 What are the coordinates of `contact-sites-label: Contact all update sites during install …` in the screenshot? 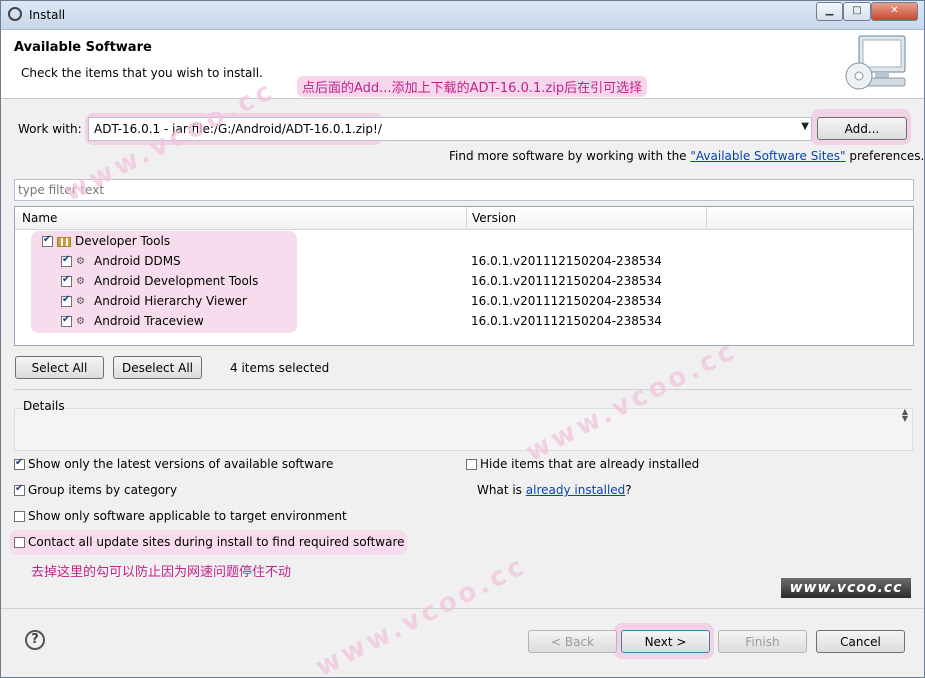 It's located at (216, 542).